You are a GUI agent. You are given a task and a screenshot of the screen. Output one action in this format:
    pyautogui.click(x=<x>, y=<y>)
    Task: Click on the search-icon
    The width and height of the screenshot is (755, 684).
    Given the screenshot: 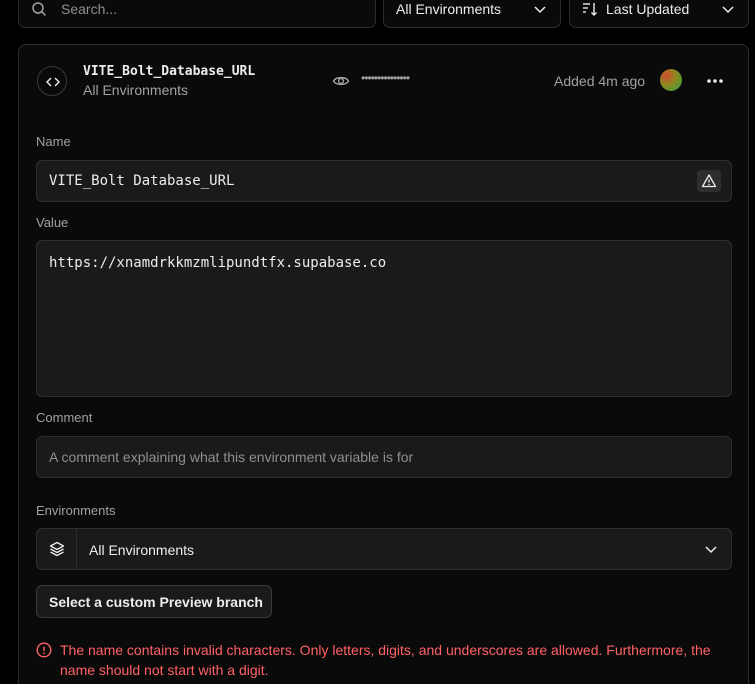 What is the action you would take?
    pyautogui.click(x=39, y=9)
    